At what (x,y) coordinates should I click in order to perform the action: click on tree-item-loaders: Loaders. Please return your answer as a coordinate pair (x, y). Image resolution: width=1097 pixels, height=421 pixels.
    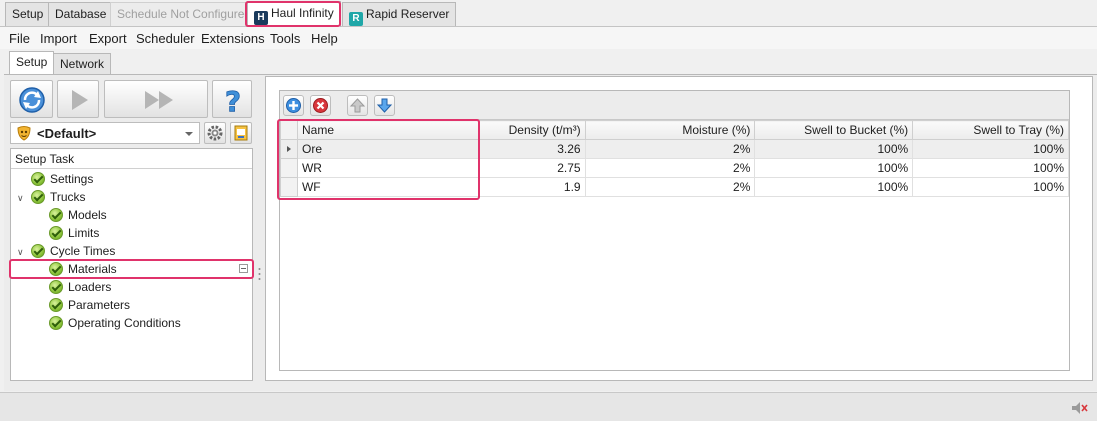
    Looking at the image, I should click on (80, 287).